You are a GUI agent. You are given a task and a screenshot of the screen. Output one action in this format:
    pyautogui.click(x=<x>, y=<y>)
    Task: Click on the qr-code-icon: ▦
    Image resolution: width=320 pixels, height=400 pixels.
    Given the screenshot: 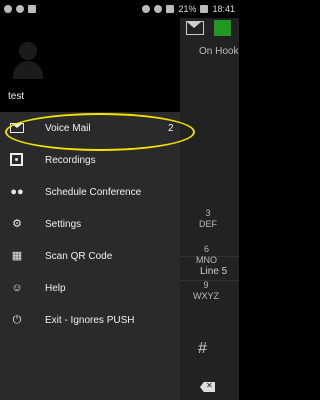 What is the action you would take?
    pyautogui.click(x=17, y=256)
    